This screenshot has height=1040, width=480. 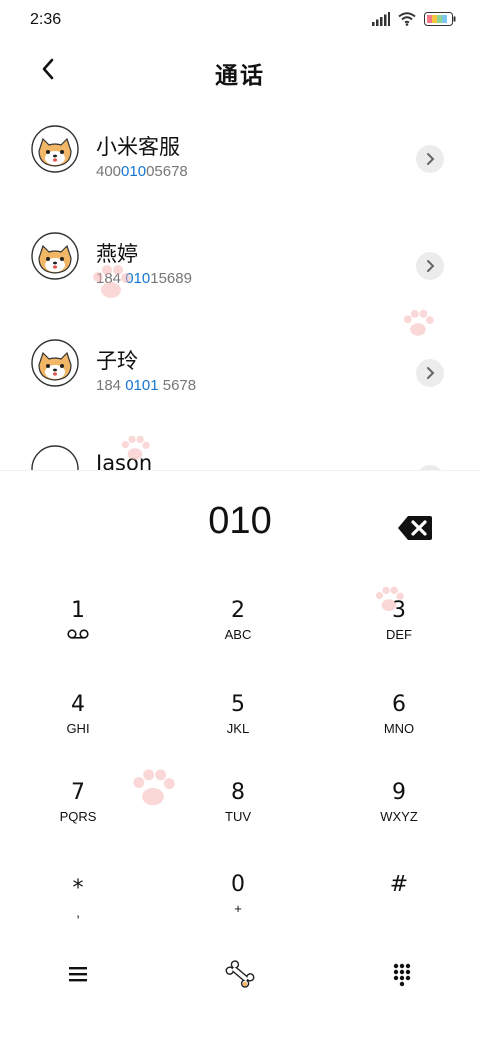 What do you see at coordinates (78, 634) in the screenshot?
I see `voicemail-icon` at bounding box center [78, 634].